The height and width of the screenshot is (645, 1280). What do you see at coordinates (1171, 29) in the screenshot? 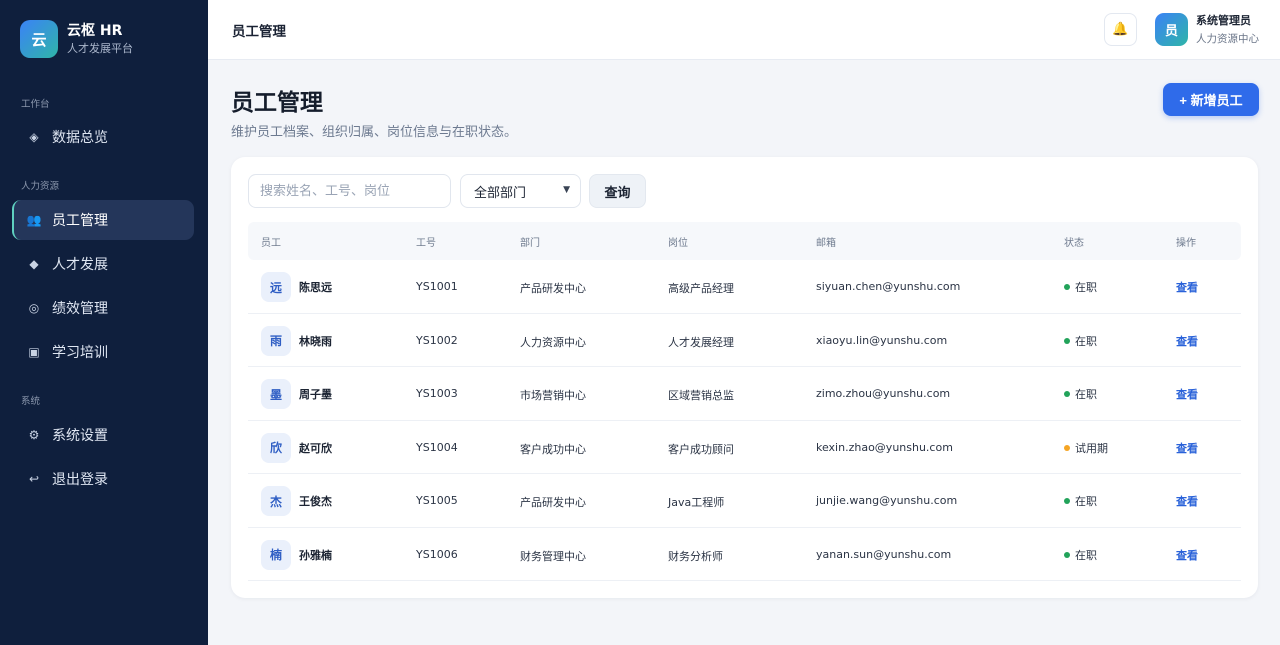
I see `user-avatar: 员` at bounding box center [1171, 29].